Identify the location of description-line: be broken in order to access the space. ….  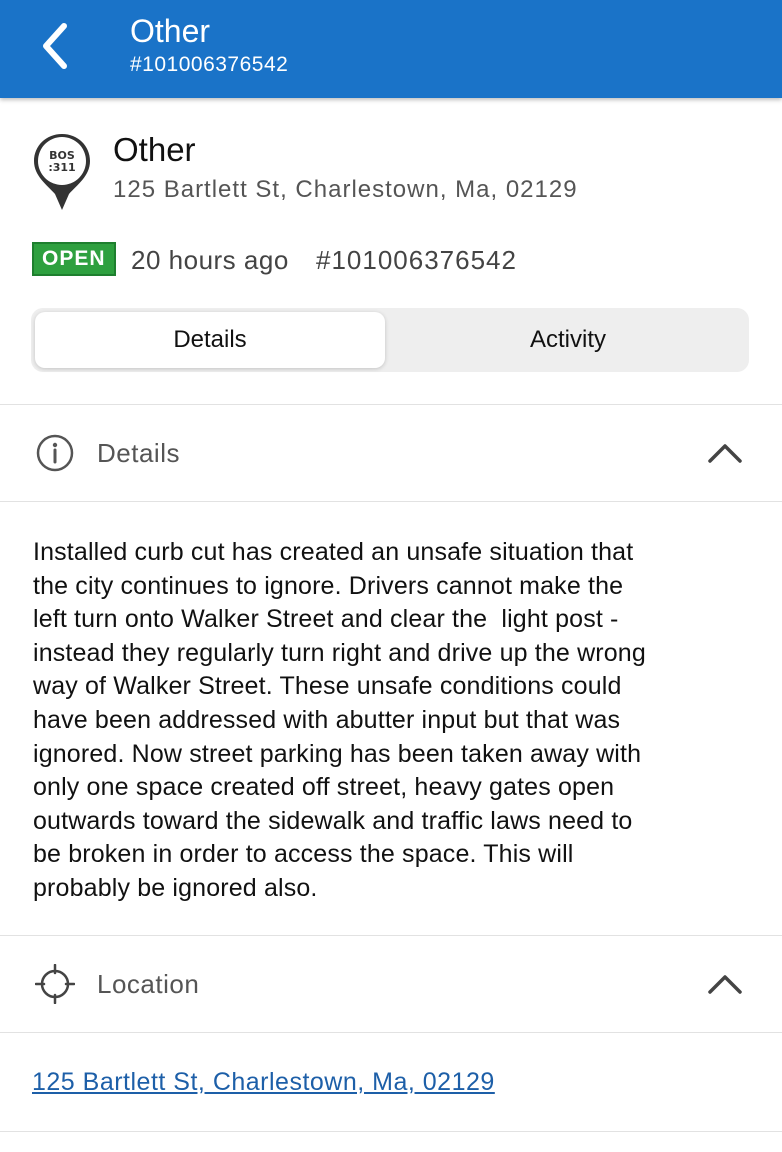
(303, 854).